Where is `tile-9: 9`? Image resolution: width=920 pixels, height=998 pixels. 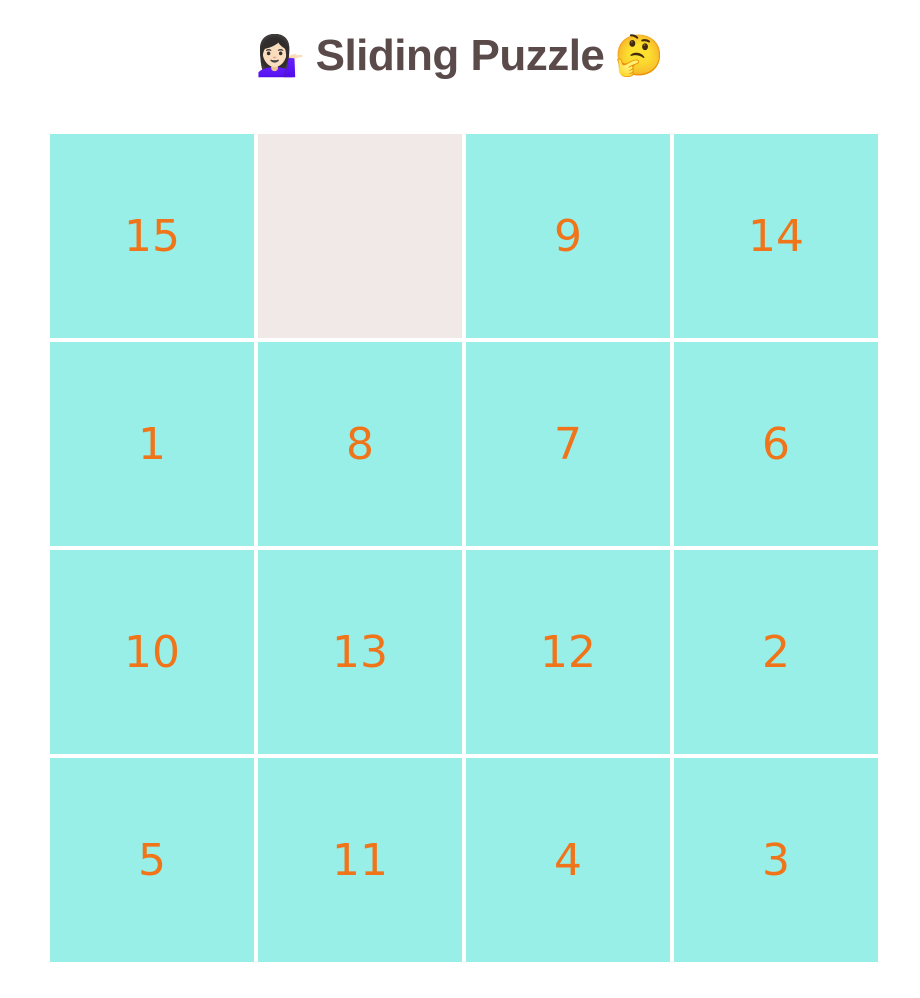 tile-9: 9 is located at coordinates (568, 236).